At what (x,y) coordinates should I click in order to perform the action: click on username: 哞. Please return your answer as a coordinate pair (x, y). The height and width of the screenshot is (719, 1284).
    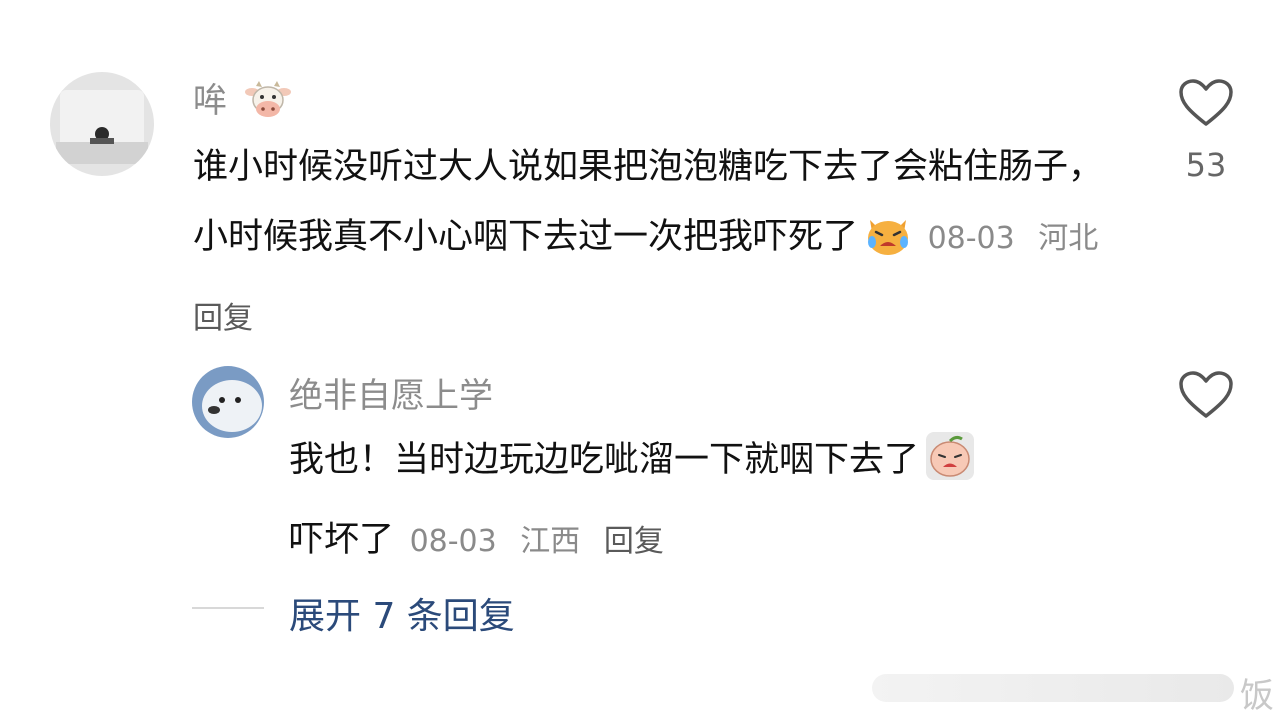
    Looking at the image, I should click on (242, 105).